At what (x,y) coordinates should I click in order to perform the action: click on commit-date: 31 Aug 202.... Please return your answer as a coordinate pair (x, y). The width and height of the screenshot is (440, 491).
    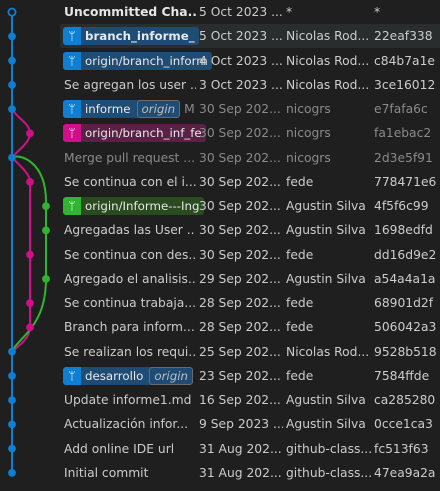
    Looking at the image, I should click on (240, 472).